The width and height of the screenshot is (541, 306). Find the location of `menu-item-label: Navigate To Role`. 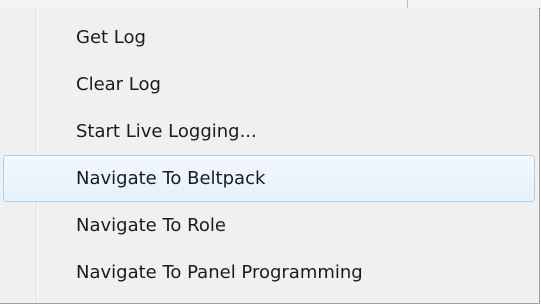

menu-item-label: Navigate To Role is located at coordinates (151, 225).